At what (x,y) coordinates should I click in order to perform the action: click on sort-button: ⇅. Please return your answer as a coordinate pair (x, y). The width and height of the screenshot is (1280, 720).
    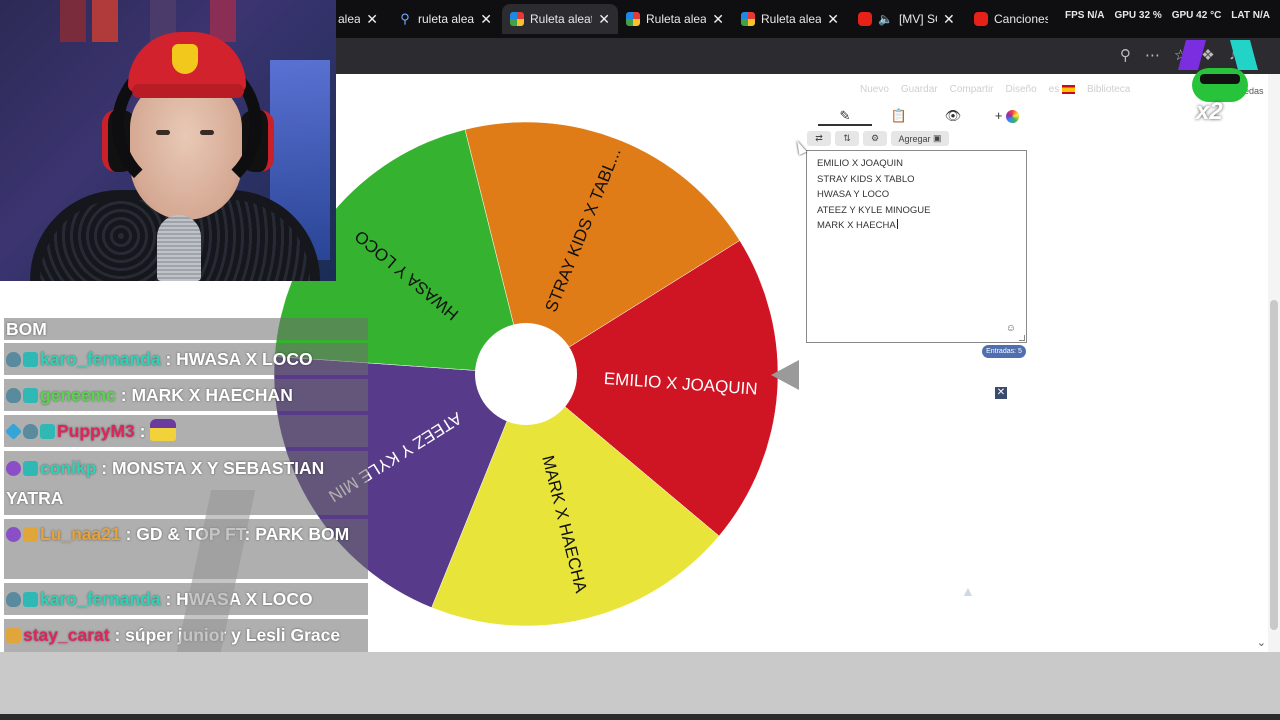
    Looking at the image, I should click on (847, 138).